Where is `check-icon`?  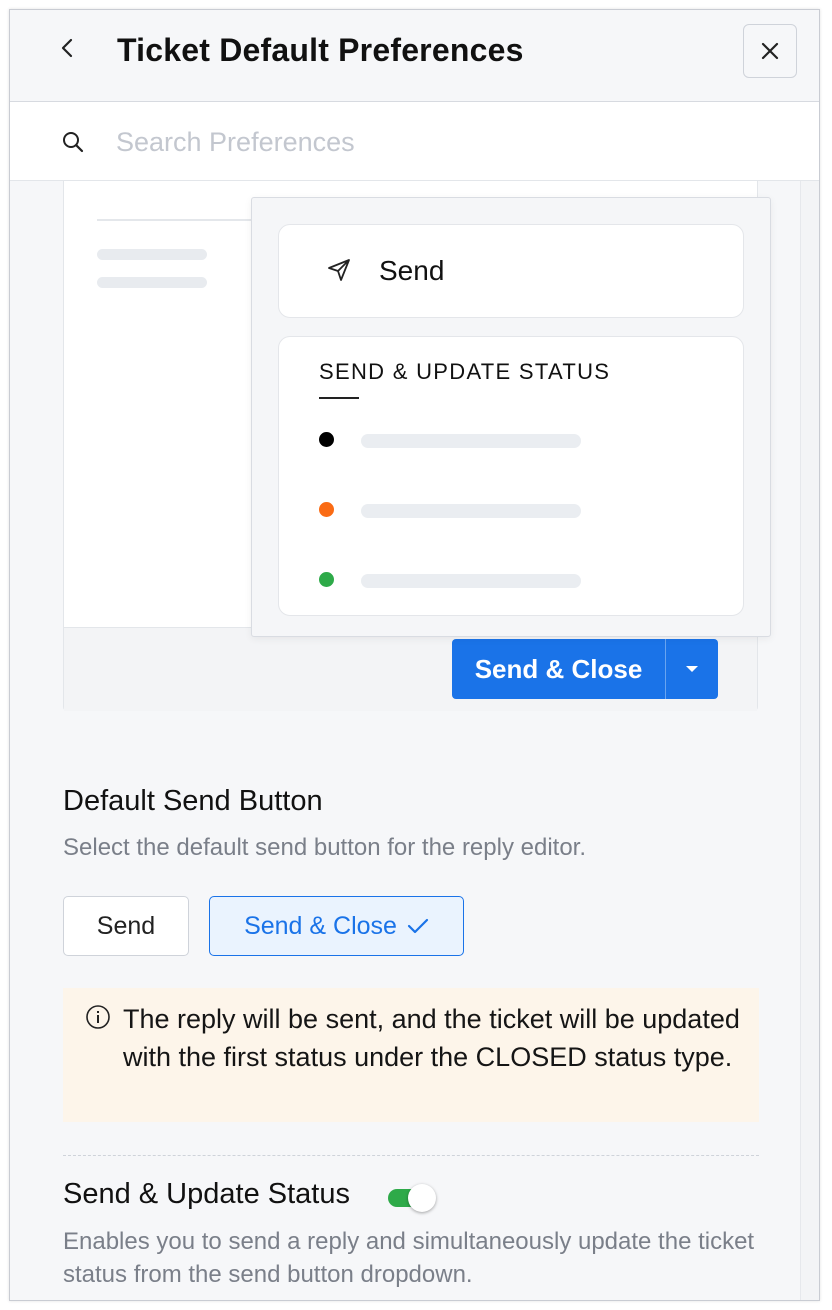
check-icon is located at coordinates (418, 926).